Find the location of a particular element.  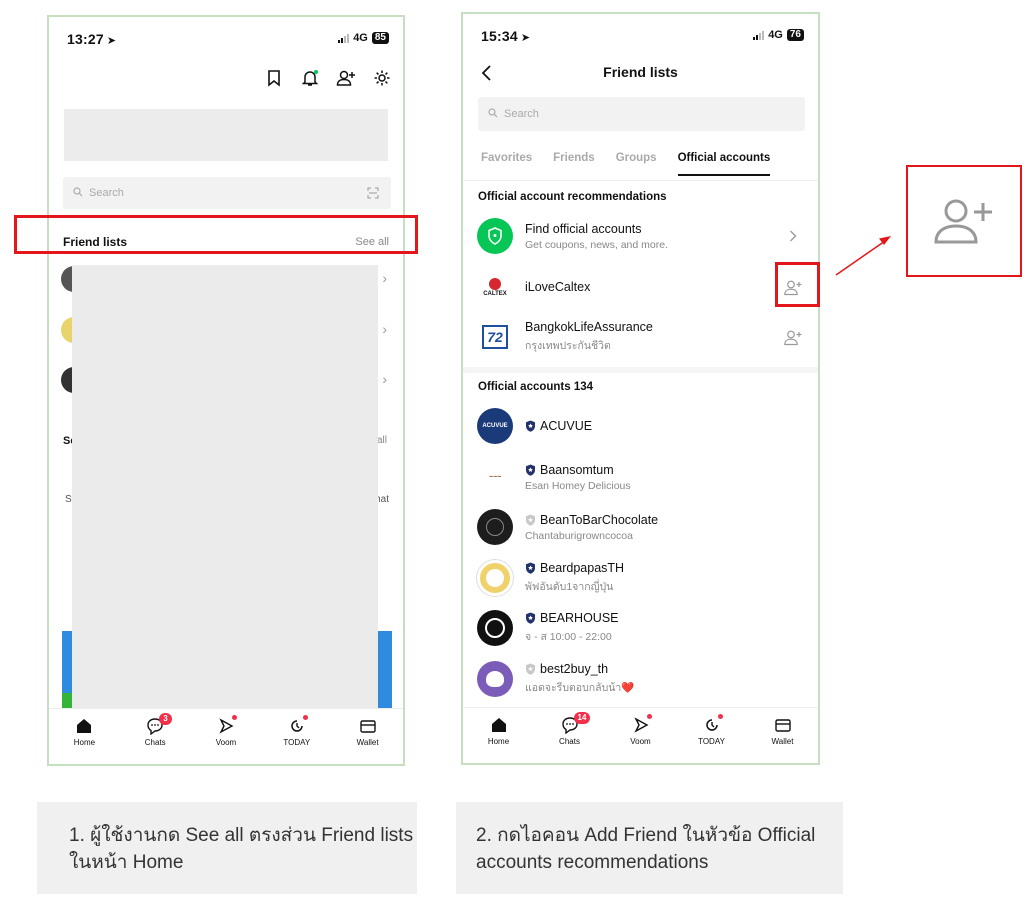

item-sub: Chantaburigrowncocoa is located at coordinates (579, 535).